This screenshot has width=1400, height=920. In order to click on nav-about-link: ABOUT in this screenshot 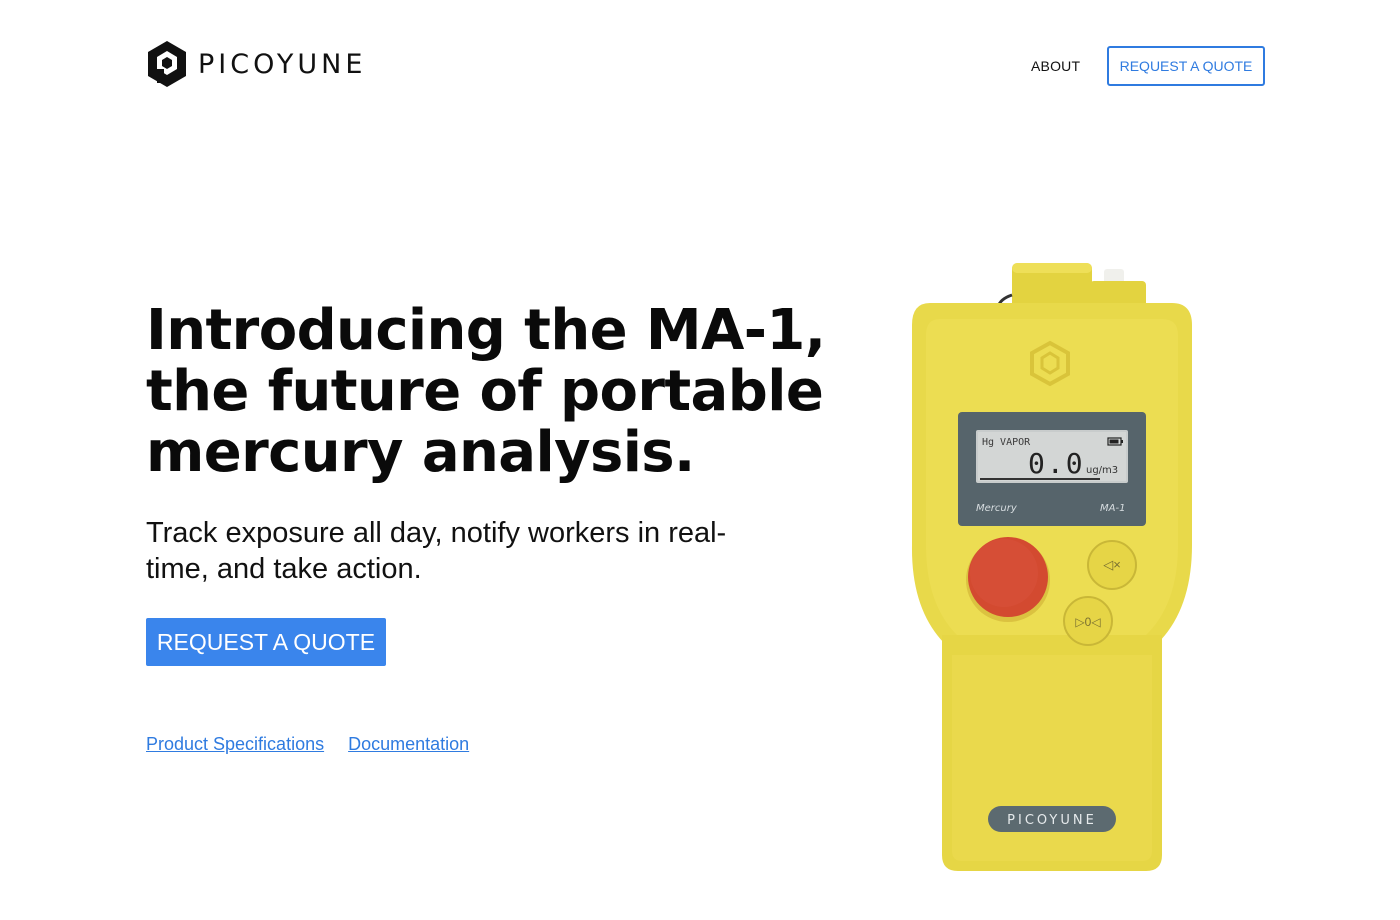, I will do `click(1055, 66)`.